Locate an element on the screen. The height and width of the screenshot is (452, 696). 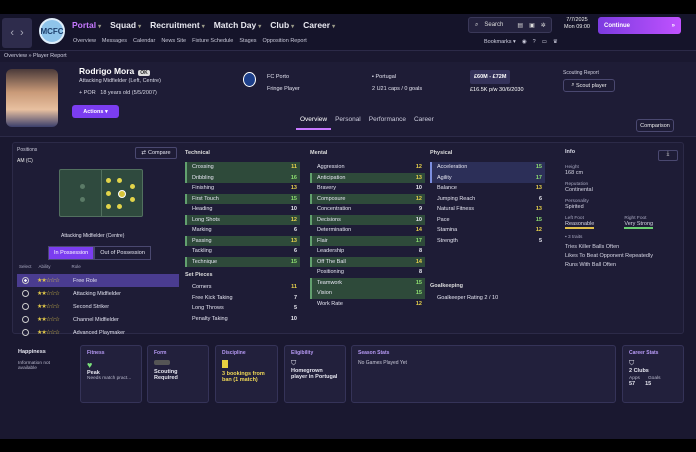
role-row: ★★☆☆☆ Second Striker is located at coordinates (98, 306).